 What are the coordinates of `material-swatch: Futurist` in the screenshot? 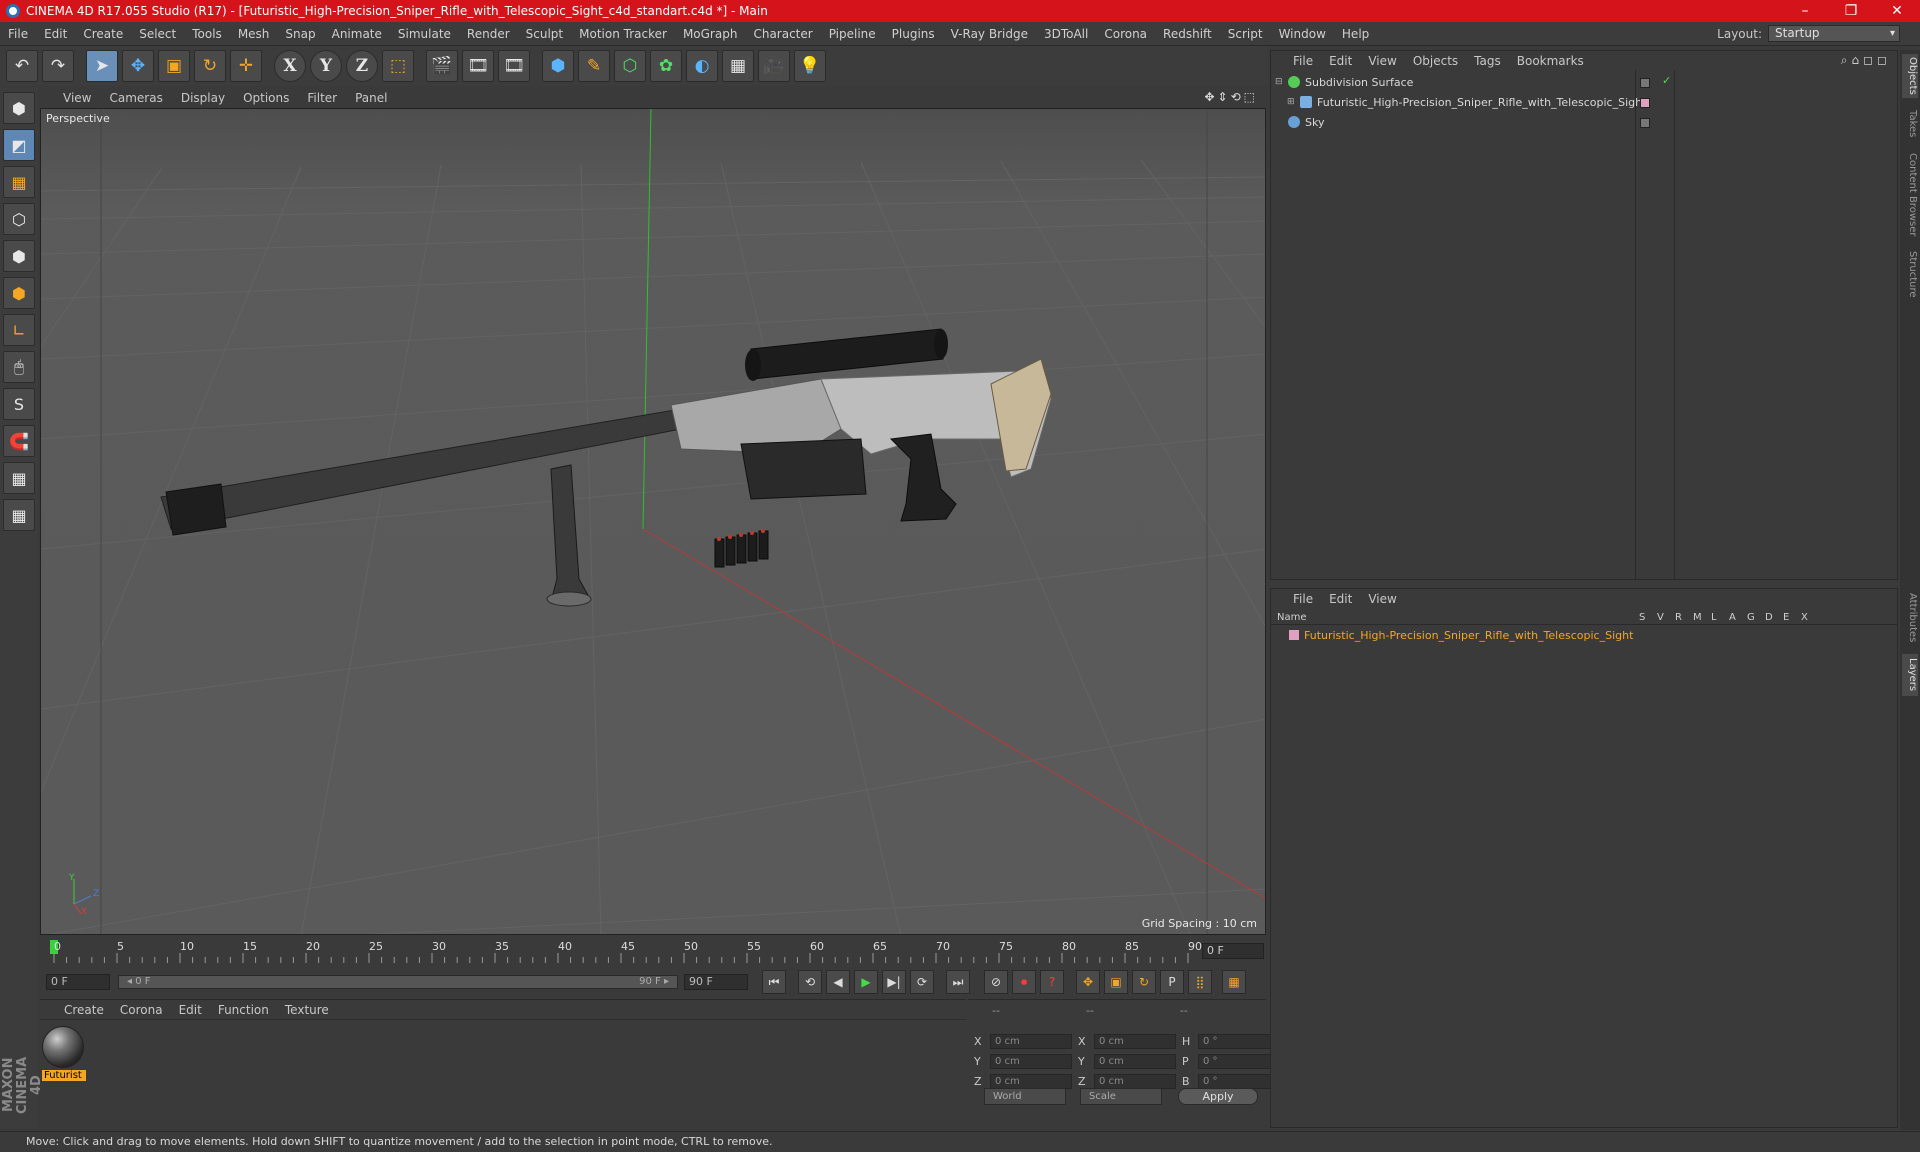 It's located at (64, 1053).